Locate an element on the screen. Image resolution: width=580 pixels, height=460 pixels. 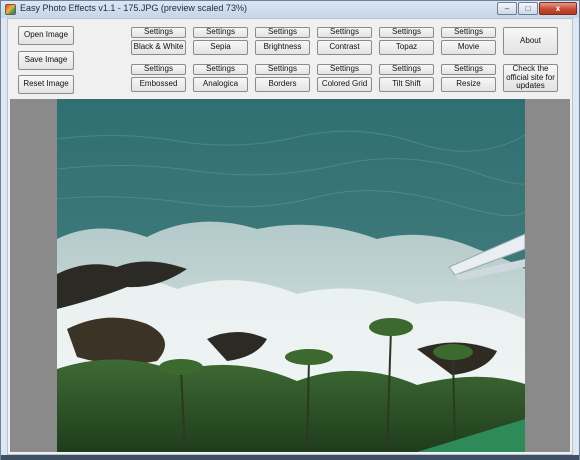
reset-image-button: Reset Image is located at coordinates (46, 84).